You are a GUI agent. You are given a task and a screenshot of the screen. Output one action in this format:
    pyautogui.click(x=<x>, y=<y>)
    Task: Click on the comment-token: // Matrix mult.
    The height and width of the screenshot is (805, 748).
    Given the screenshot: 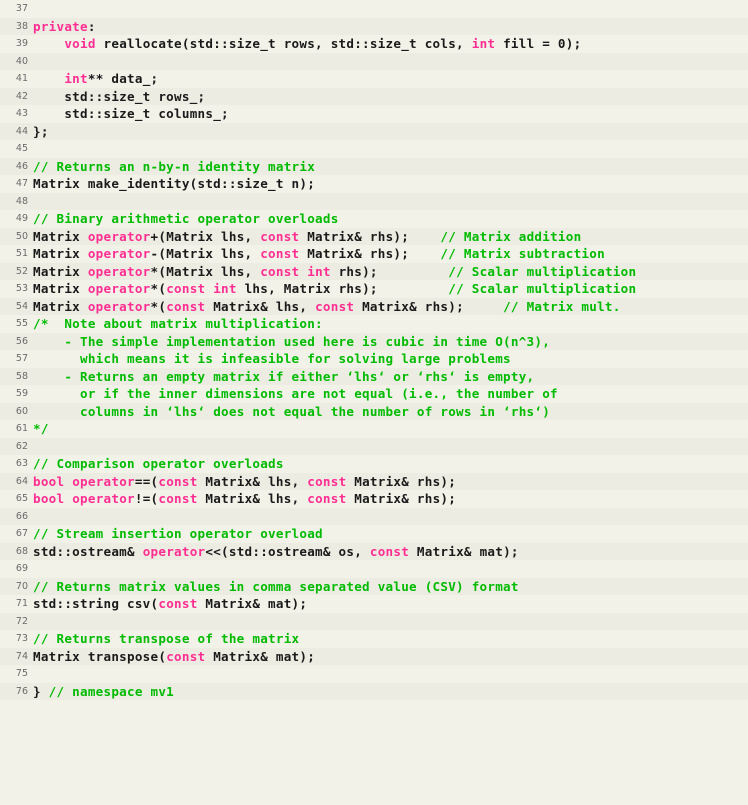 What is the action you would take?
    pyautogui.click(x=562, y=306)
    